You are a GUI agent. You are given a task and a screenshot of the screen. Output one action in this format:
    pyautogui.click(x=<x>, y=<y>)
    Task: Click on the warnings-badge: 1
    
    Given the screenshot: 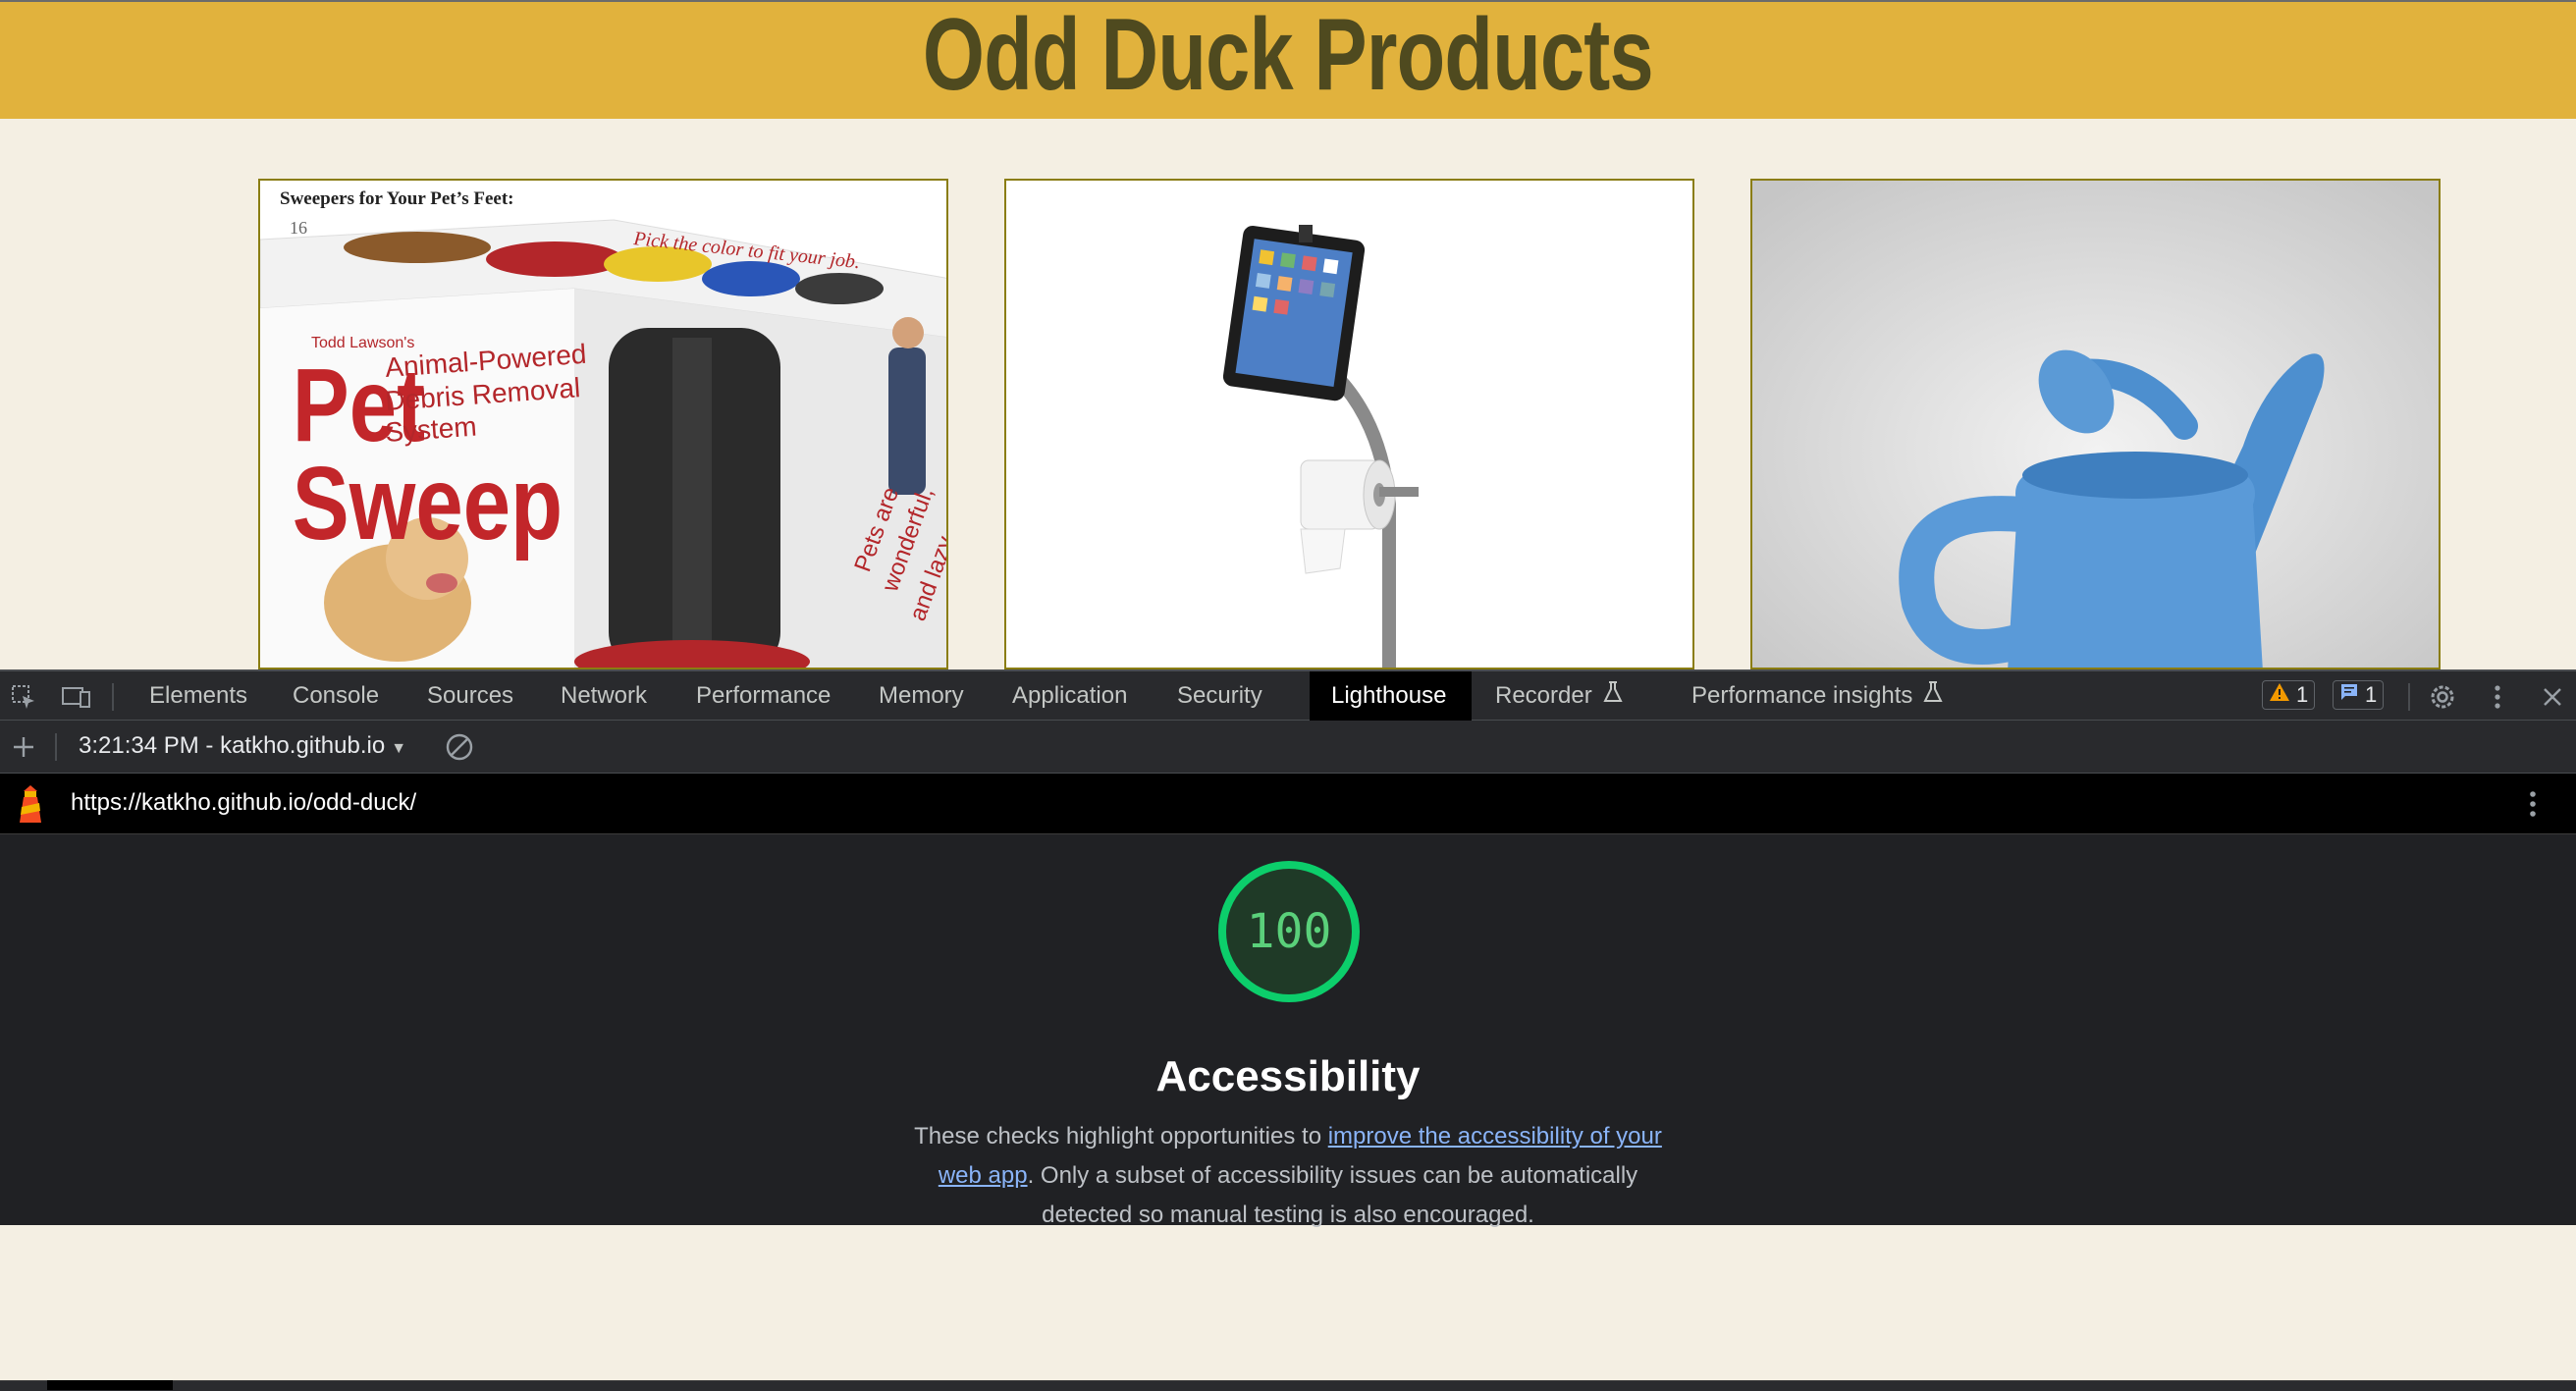 What is the action you would take?
    pyautogui.click(x=2289, y=695)
    